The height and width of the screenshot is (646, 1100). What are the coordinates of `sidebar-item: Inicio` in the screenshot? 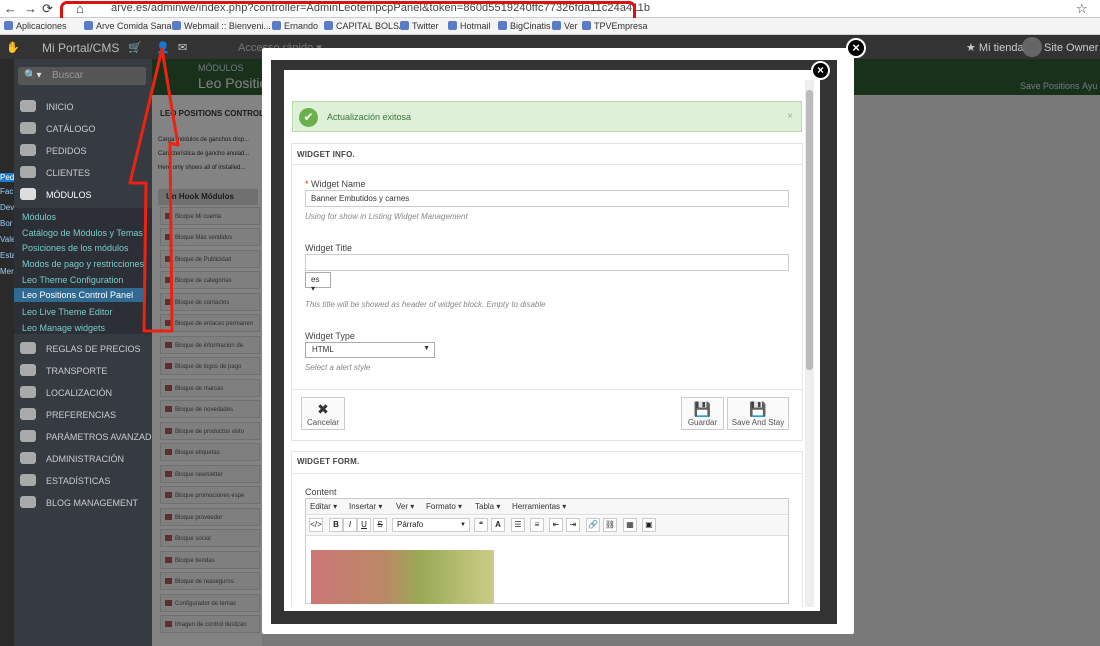 It's located at (60, 107).